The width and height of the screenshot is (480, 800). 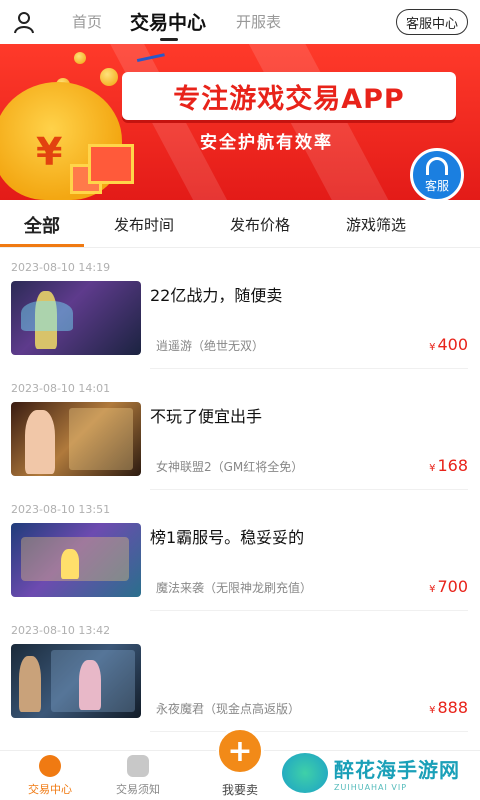 What do you see at coordinates (234, 588) in the screenshot?
I see `listing-game: 魔法来袭（无限神龙刷充值）` at bounding box center [234, 588].